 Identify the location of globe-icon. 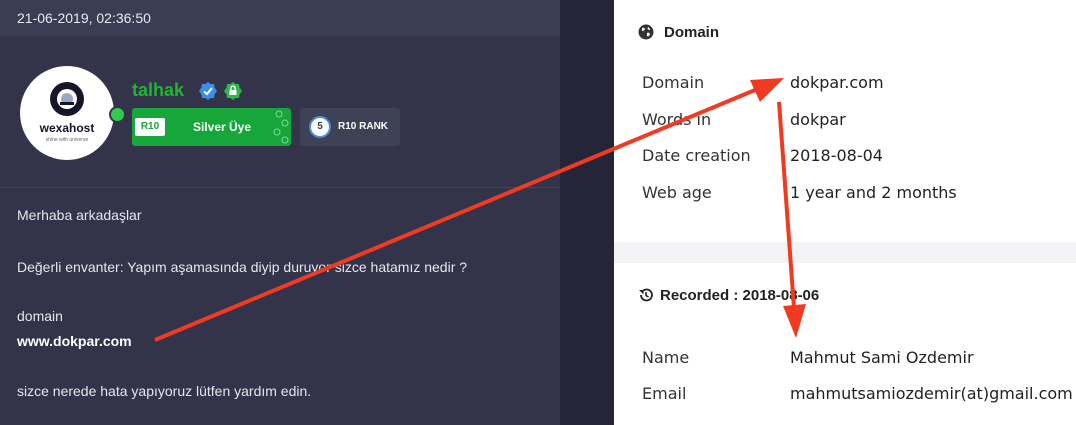
(646, 32).